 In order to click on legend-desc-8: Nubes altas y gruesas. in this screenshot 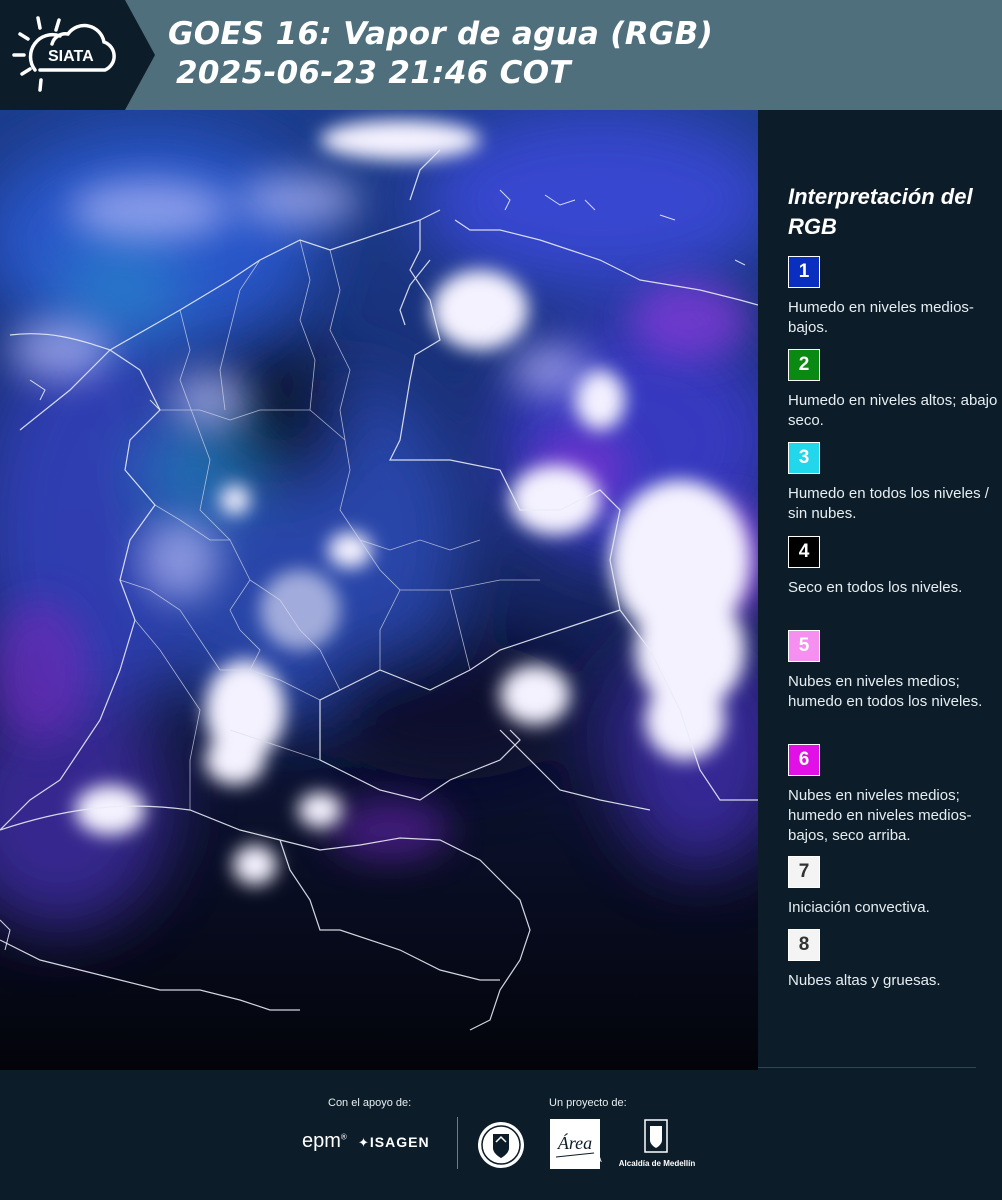, I will do `click(864, 980)`.